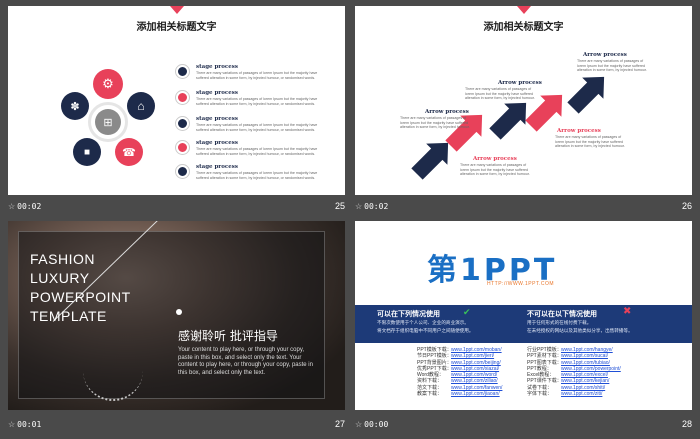 This screenshot has width=700, height=439. Describe the element at coordinates (562, 314) in the screenshot. I see `cannot-use-title: 不可以在以下情况使用` at that location.